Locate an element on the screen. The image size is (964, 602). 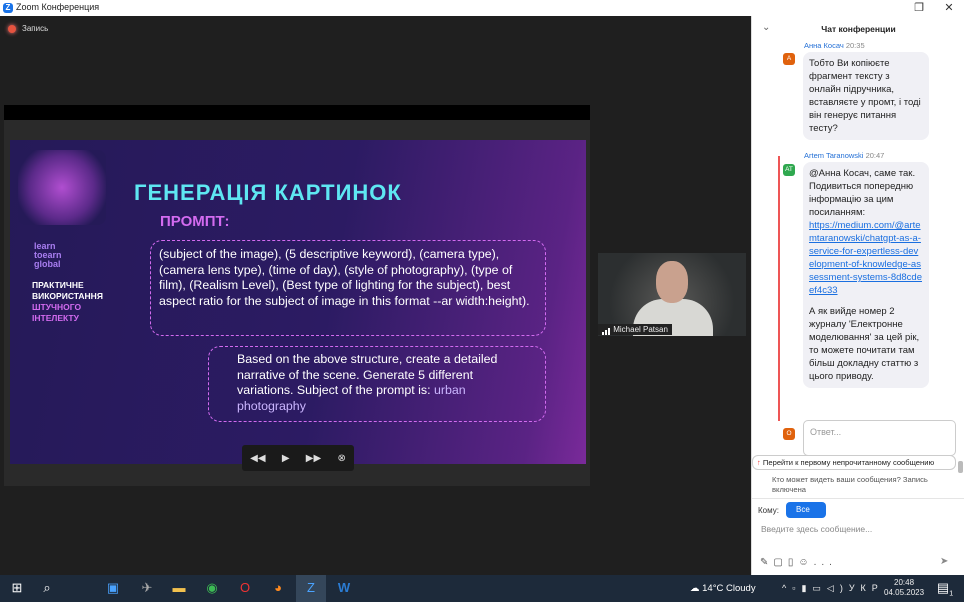
subtitle-line: ПРАКТИЧНЕ is located at coordinates (58, 285).